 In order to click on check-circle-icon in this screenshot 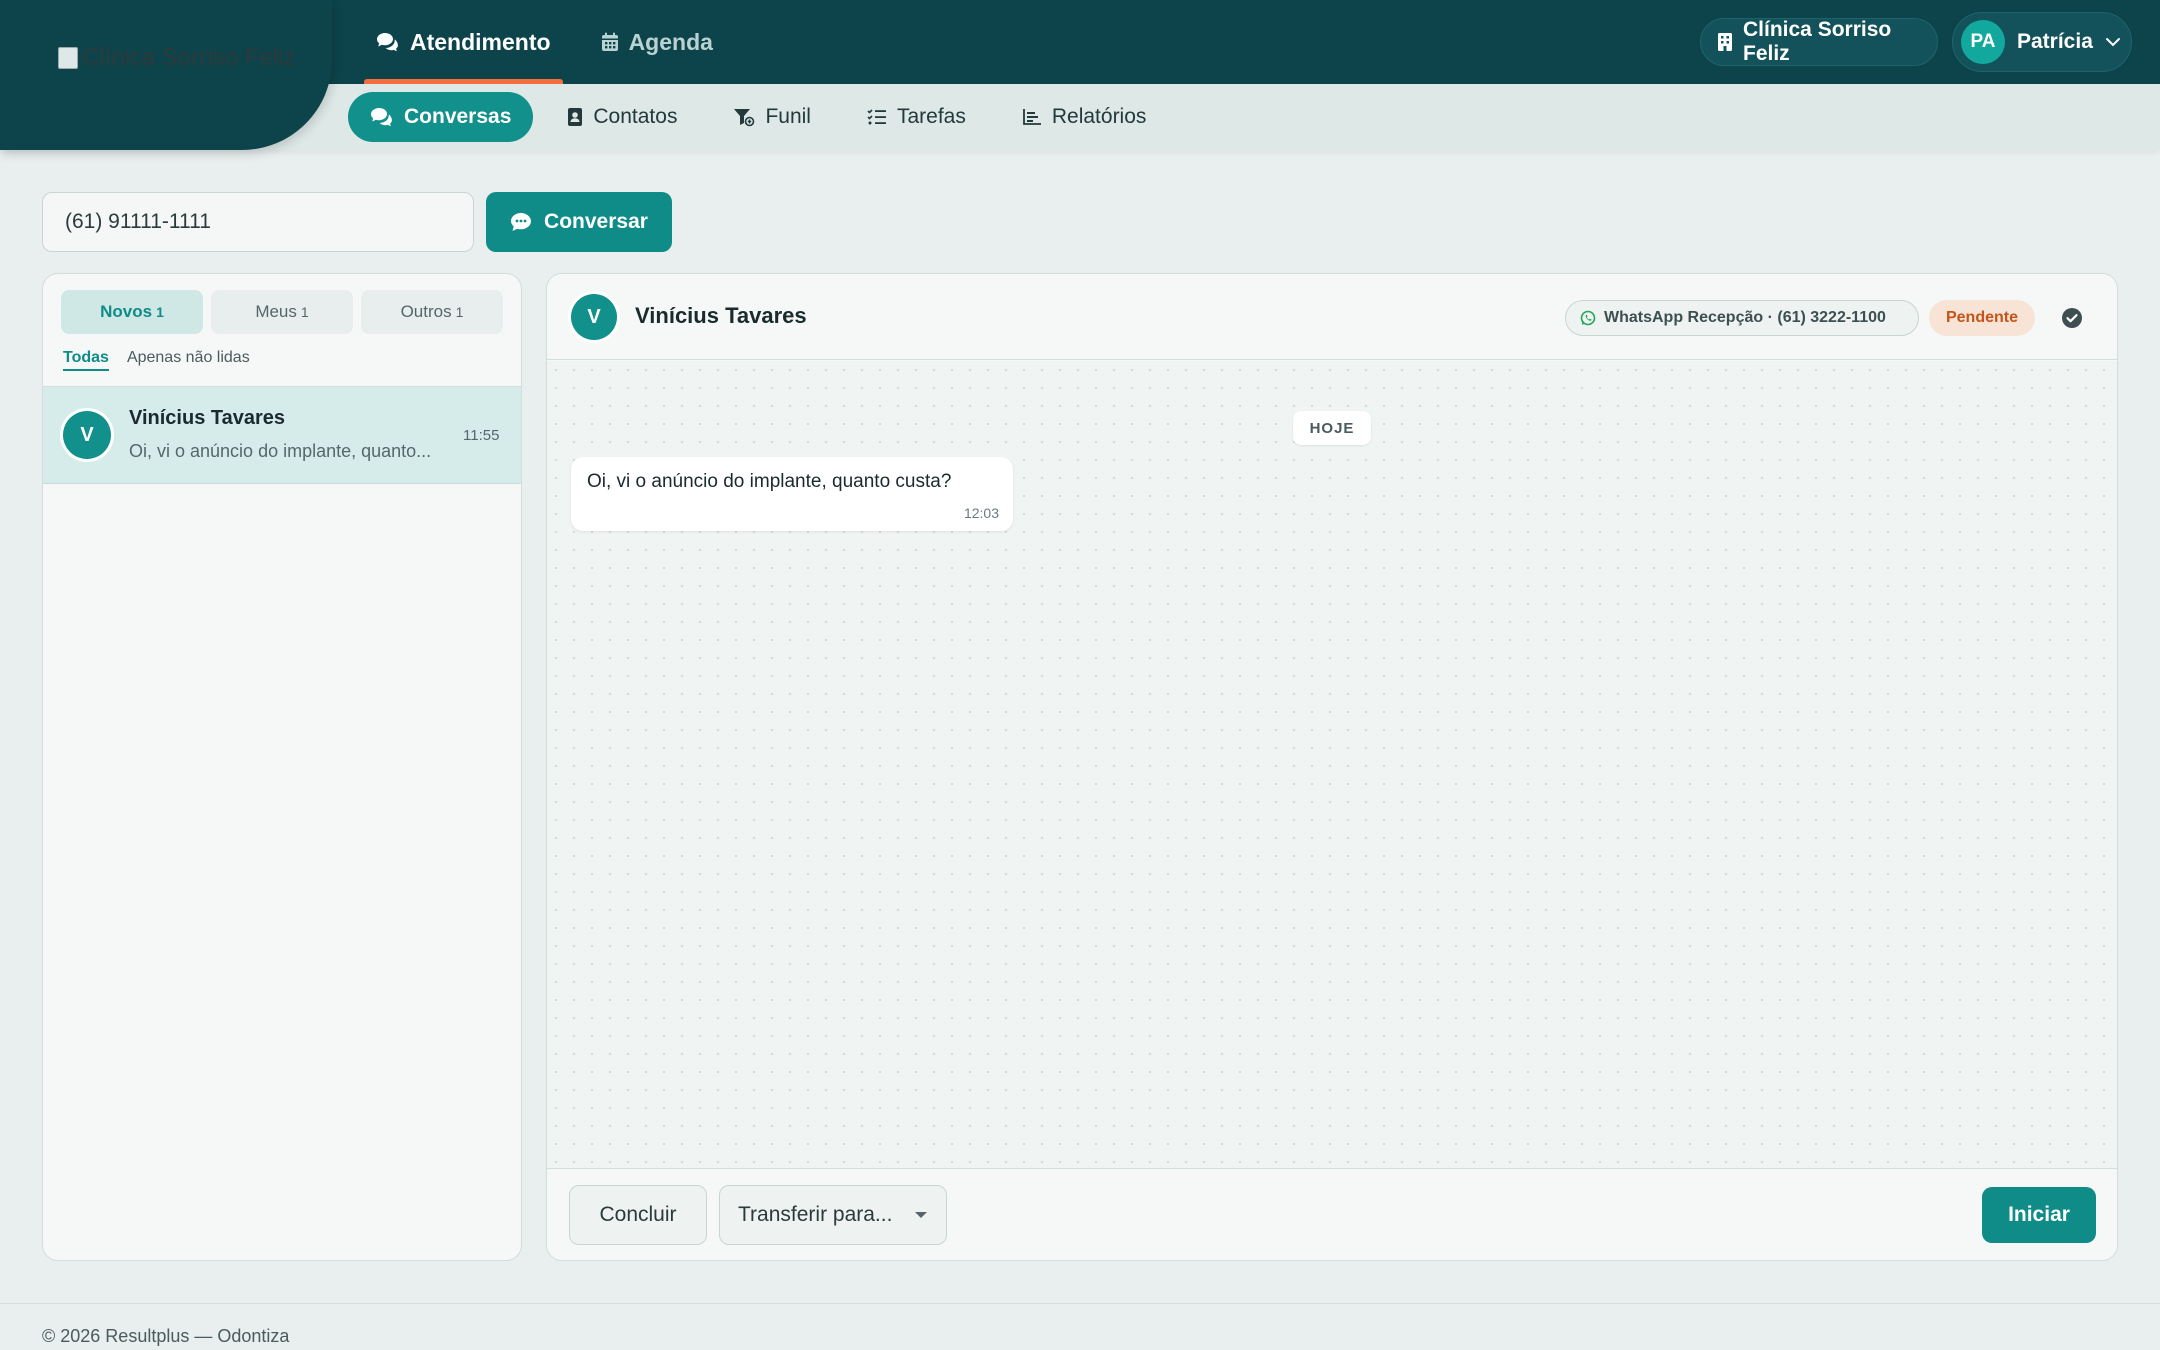, I will do `click(2072, 318)`.